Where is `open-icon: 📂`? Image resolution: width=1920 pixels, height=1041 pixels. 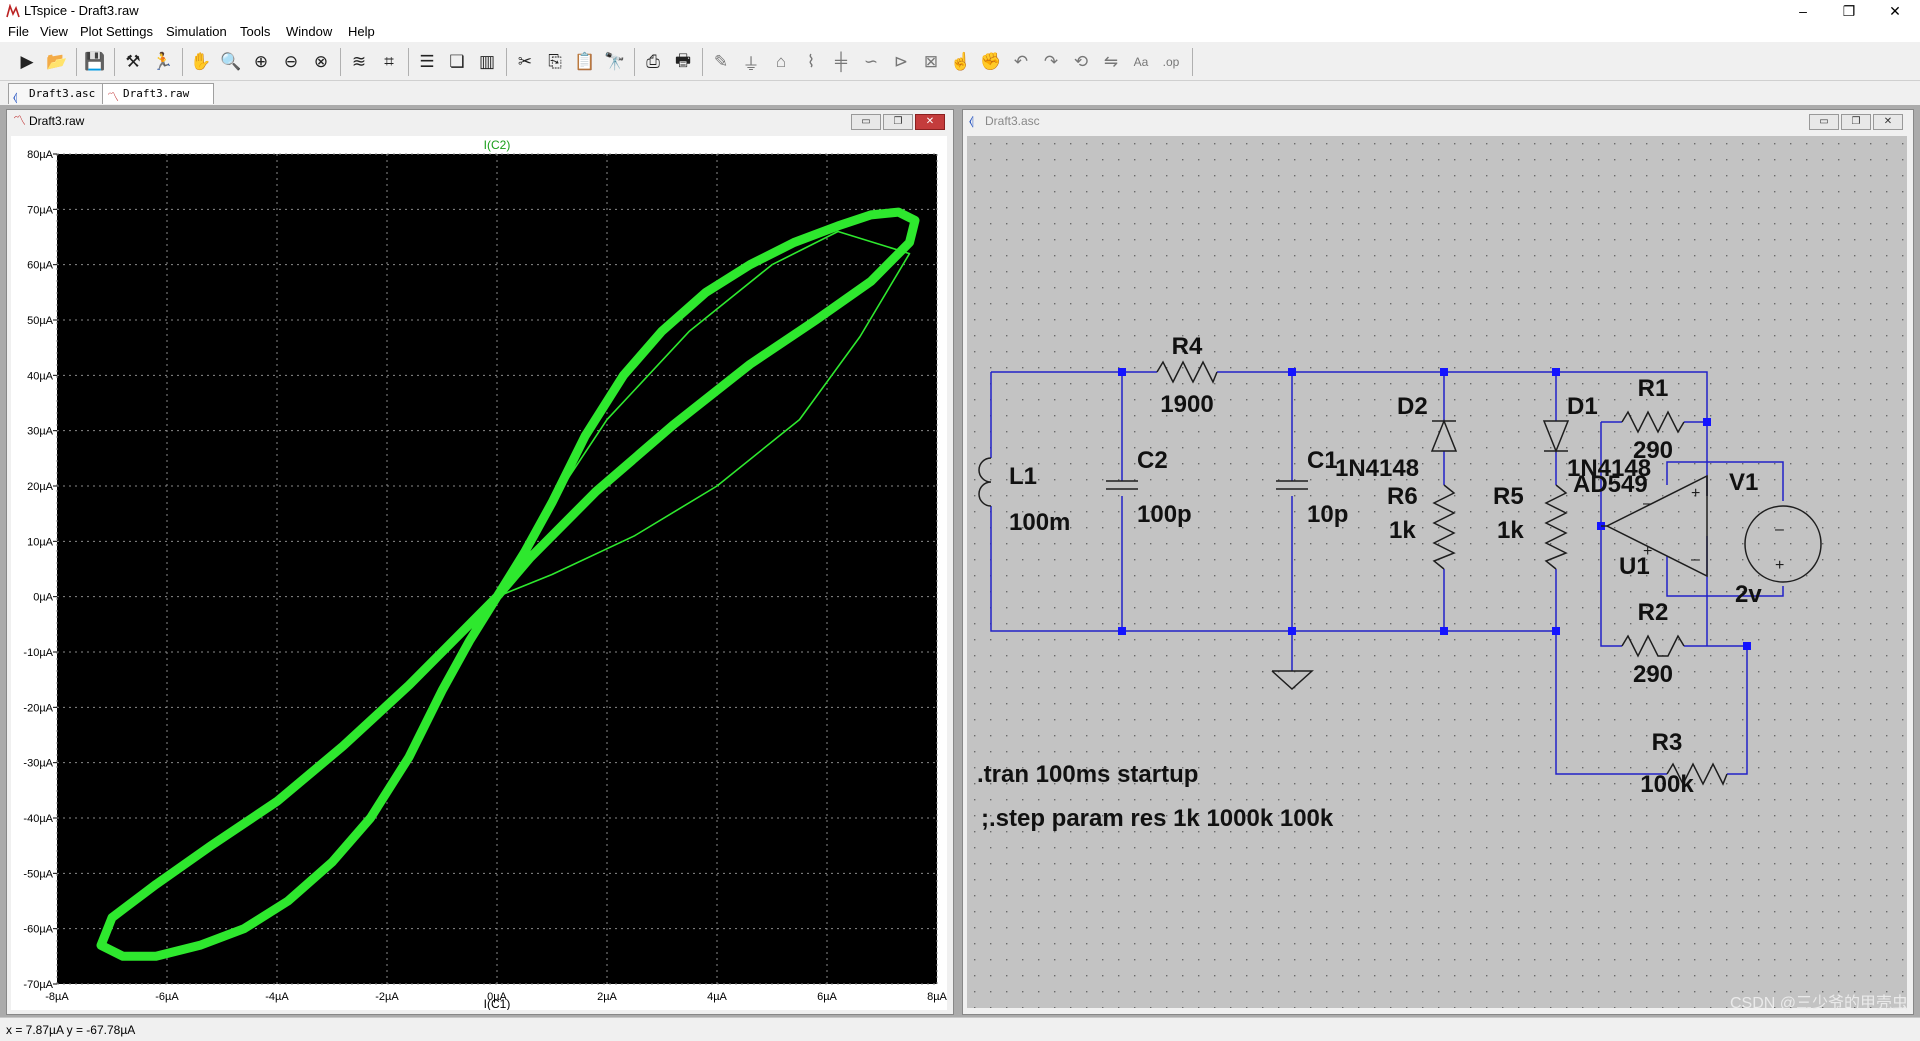 open-icon: 📂 is located at coordinates (57, 62).